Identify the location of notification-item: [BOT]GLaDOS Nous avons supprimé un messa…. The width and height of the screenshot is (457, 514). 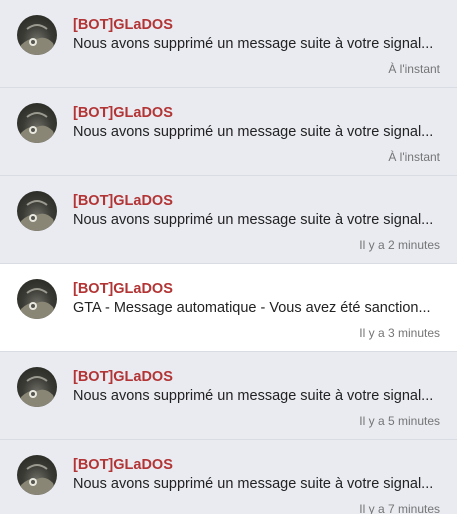
(228, 477).